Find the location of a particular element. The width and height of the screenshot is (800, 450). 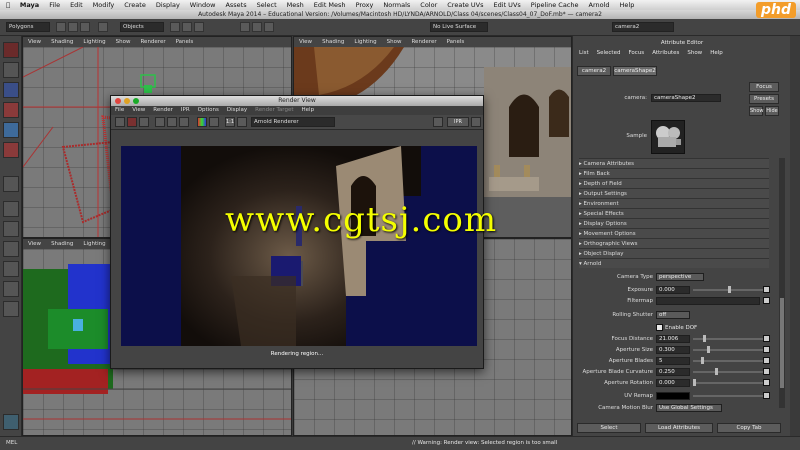

pane-menu-renderer: Renderer is located at coordinates (423, 42).